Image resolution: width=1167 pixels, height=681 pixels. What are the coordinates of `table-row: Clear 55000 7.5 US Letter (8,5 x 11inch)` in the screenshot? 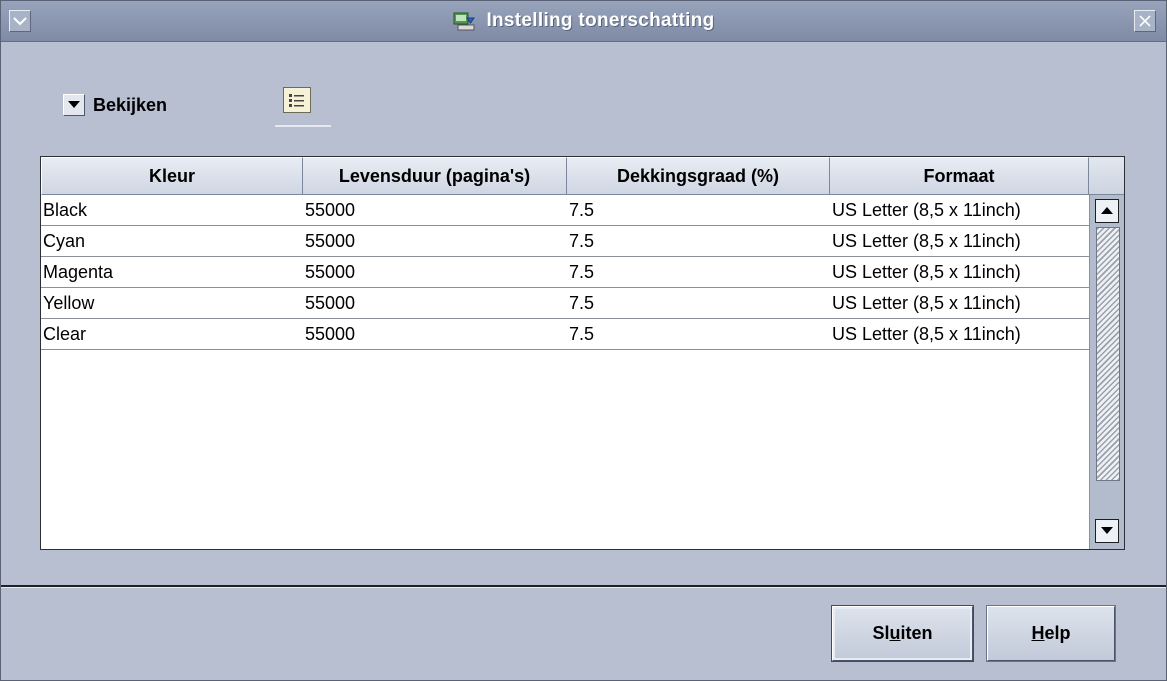 It's located at (565, 334).